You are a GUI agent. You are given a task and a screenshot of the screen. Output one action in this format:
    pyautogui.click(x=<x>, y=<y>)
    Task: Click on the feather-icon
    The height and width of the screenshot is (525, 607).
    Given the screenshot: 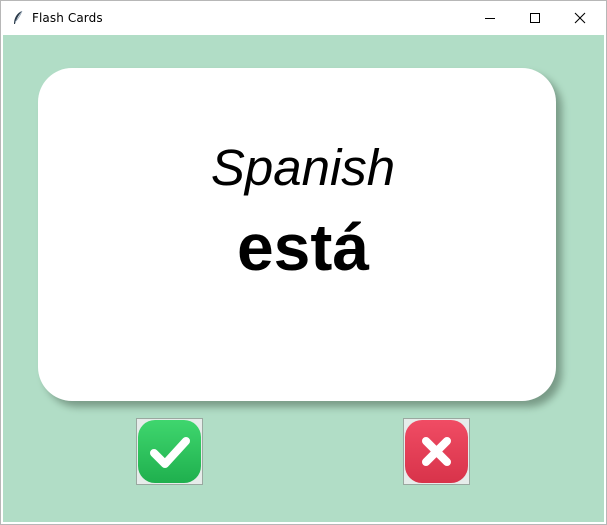 What is the action you would take?
    pyautogui.click(x=18, y=18)
    